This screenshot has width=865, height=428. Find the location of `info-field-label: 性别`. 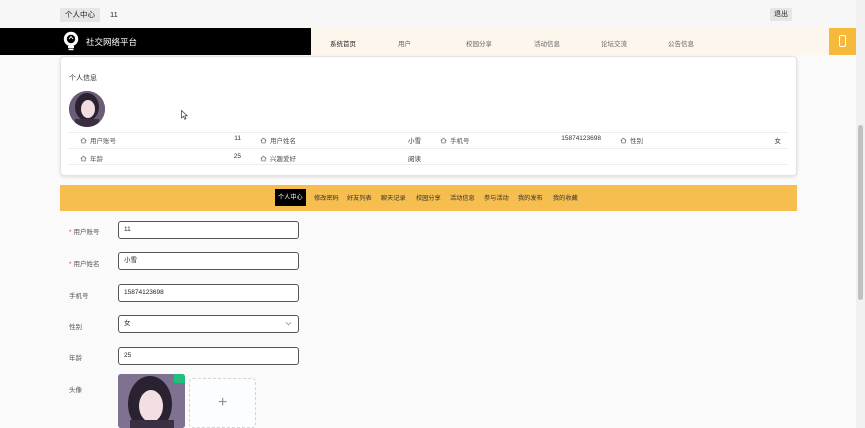

info-field-label: 性别 is located at coordinates (636, 141).